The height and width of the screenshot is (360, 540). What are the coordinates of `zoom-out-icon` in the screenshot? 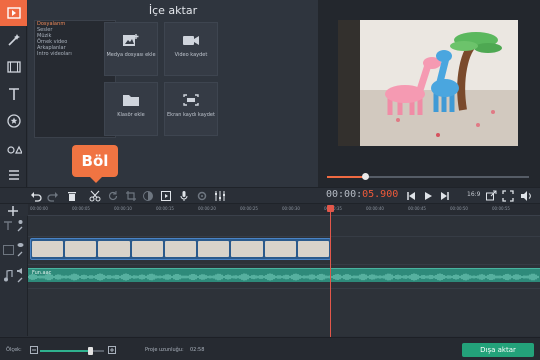 It's located at (34, 350).